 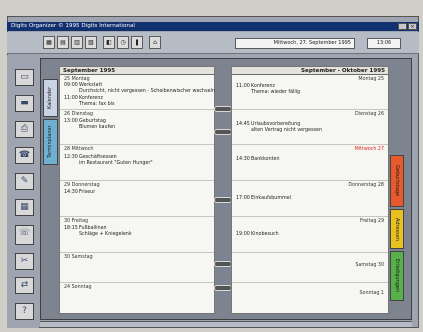 What do you see at coordinates (79, 149) in the screenshot?
I see `day-label: 28 Mittwoch` at bounding box center [79, 149].